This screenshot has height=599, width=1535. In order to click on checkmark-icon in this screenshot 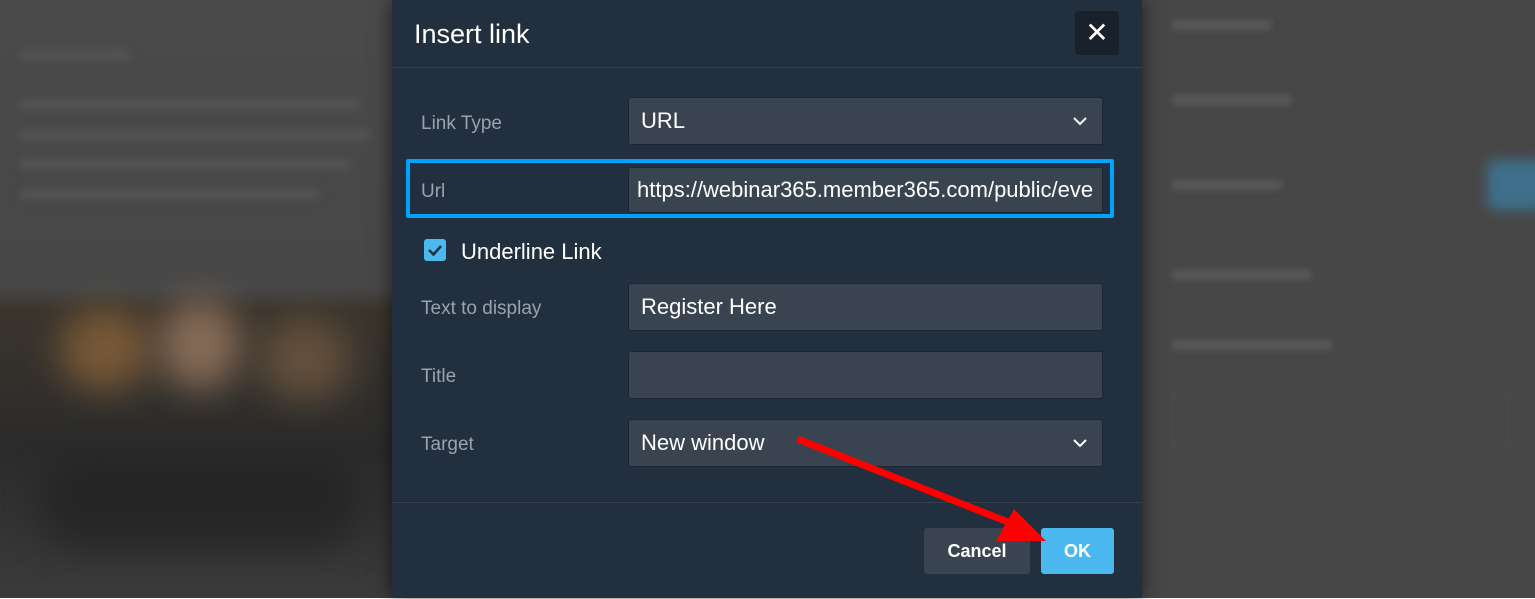, I will do `click(435, 251)`.